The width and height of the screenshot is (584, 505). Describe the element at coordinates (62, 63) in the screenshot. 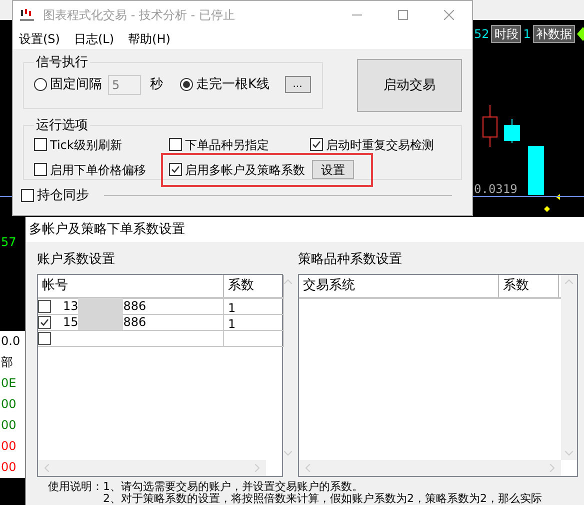

I see `group-title: 信号执行` at that location.